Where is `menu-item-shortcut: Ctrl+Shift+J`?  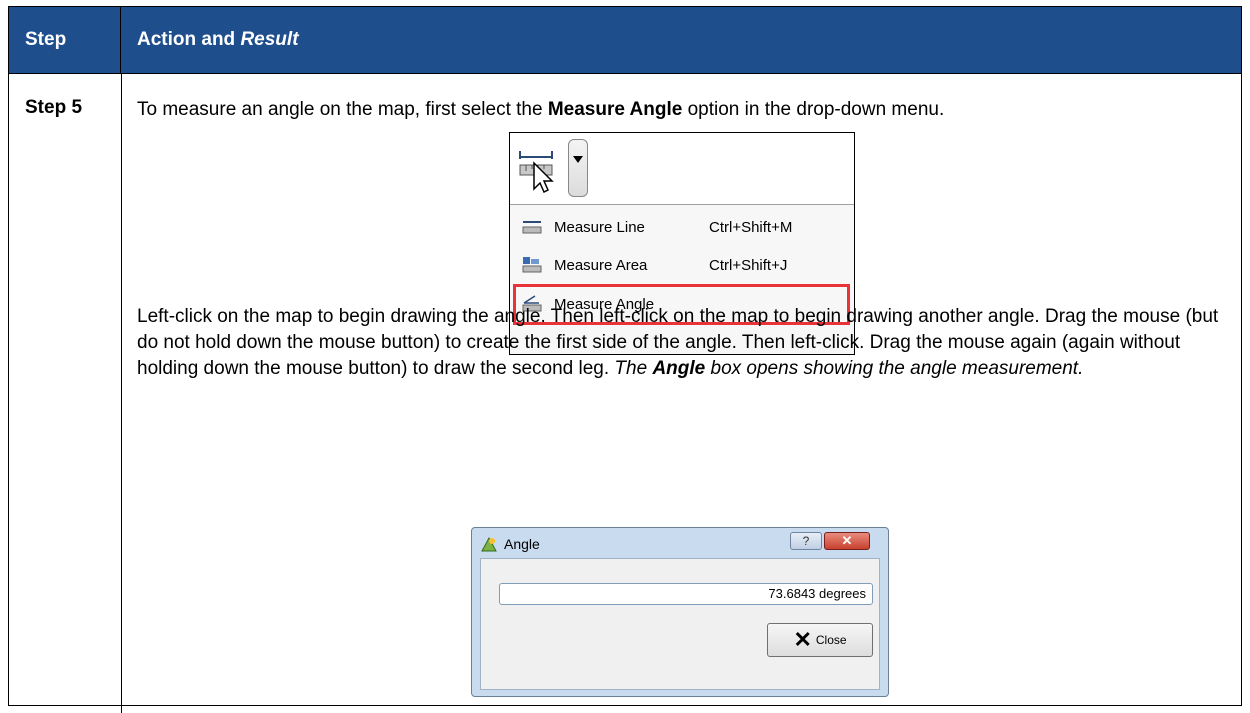 menu-item-shortcut: Ctrl+Shift+J is located at coordinates (748, 265).